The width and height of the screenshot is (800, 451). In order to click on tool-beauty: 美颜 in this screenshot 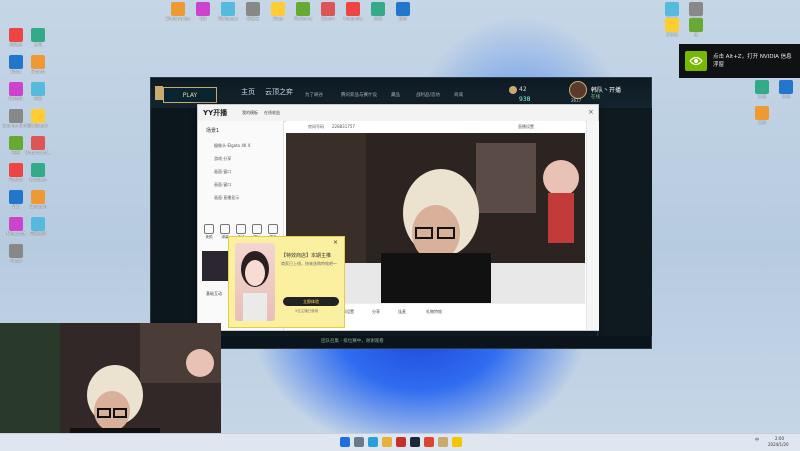, I will do `click(209, 233)`.